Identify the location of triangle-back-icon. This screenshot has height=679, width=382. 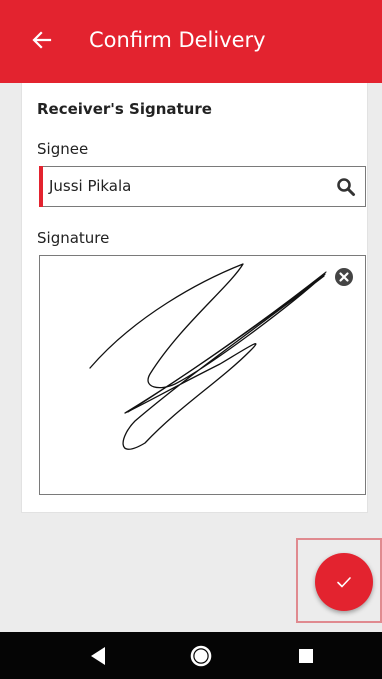
(98, 656).